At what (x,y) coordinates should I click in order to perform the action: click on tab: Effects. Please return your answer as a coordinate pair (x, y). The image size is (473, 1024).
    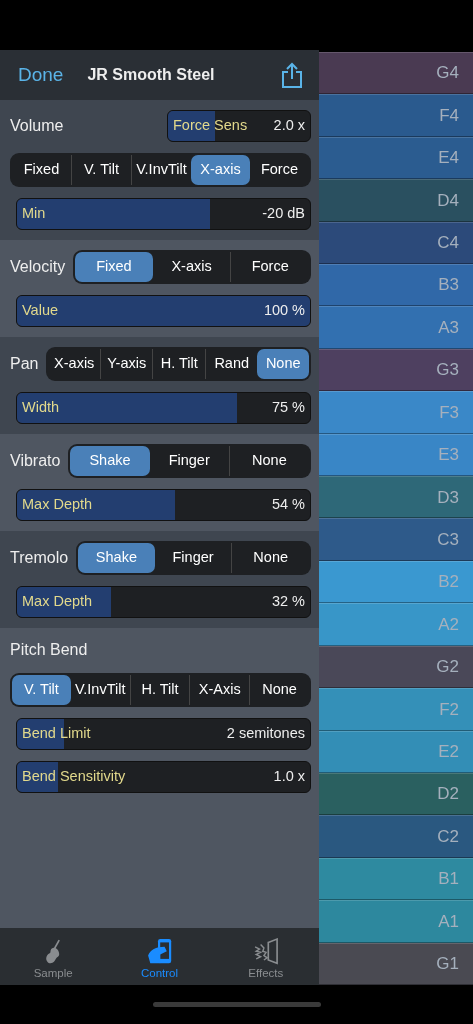
    Looking at the image, I should click on (265, 956).